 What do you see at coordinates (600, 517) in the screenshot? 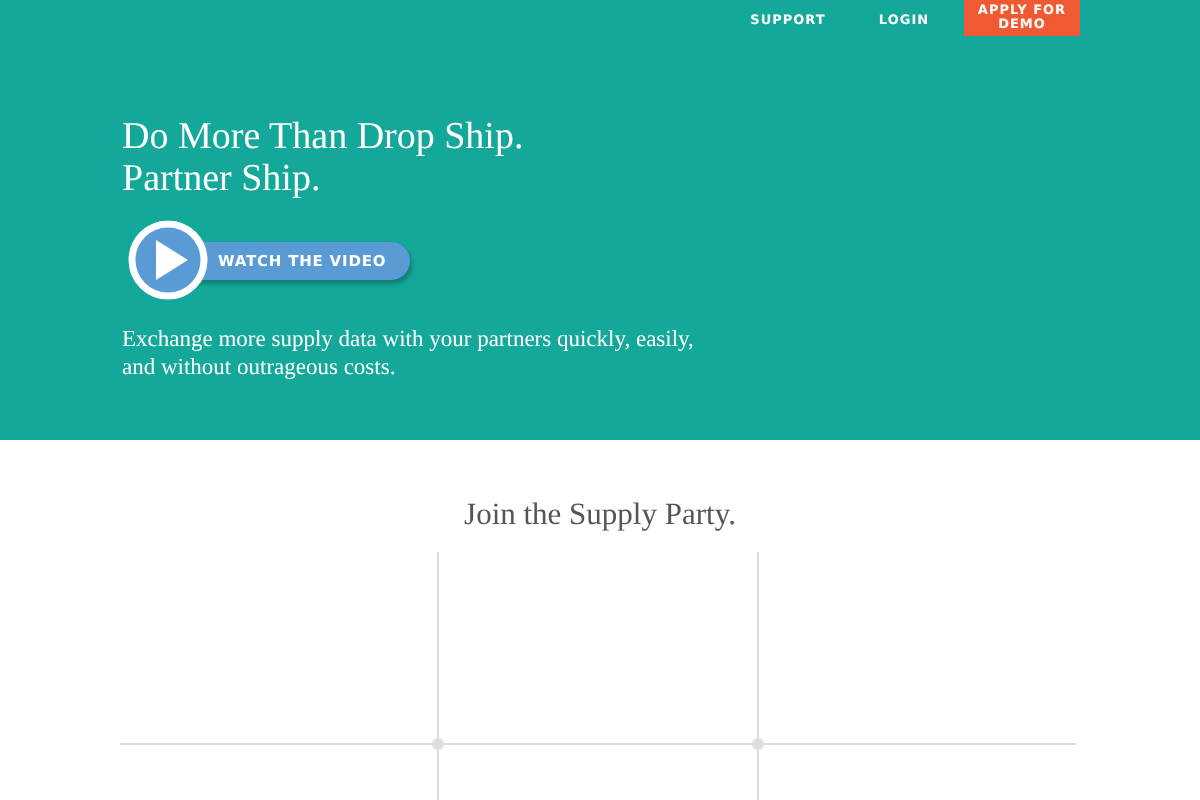
I see `section-title: Join the Supply Party.` at bounding box center [600, 517].